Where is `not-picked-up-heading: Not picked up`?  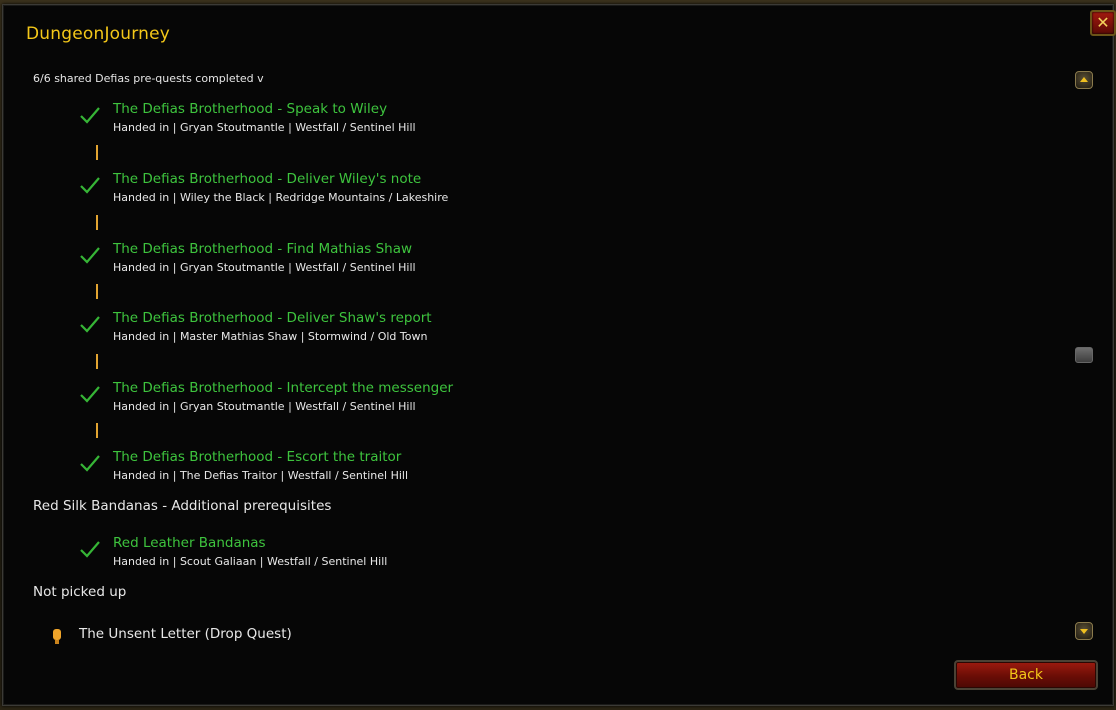 not-picked-up-heading: Not picked up is located at coordinates (80, 592).